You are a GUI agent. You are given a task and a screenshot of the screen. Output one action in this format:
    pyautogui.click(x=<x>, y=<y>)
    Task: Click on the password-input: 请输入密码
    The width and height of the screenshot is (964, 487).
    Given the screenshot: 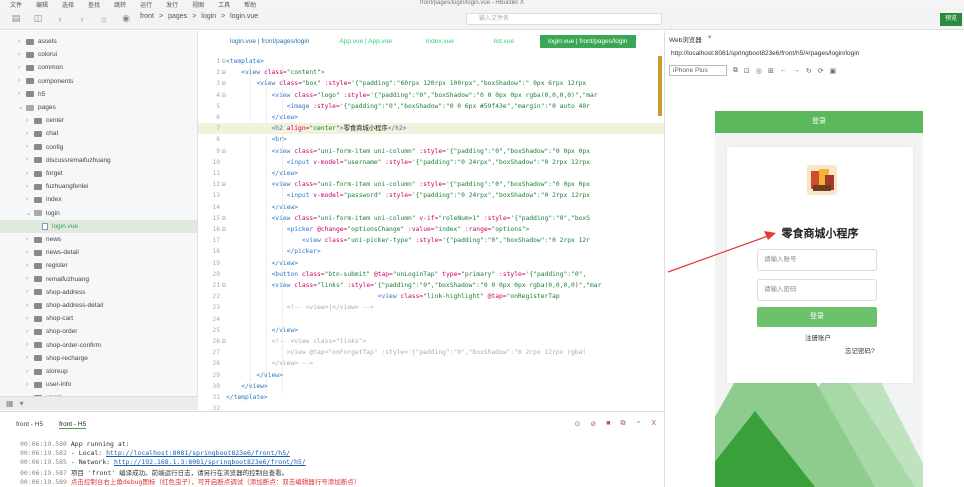 What is the action you would take?
    pyautogui.click(x=817, y=290)
    